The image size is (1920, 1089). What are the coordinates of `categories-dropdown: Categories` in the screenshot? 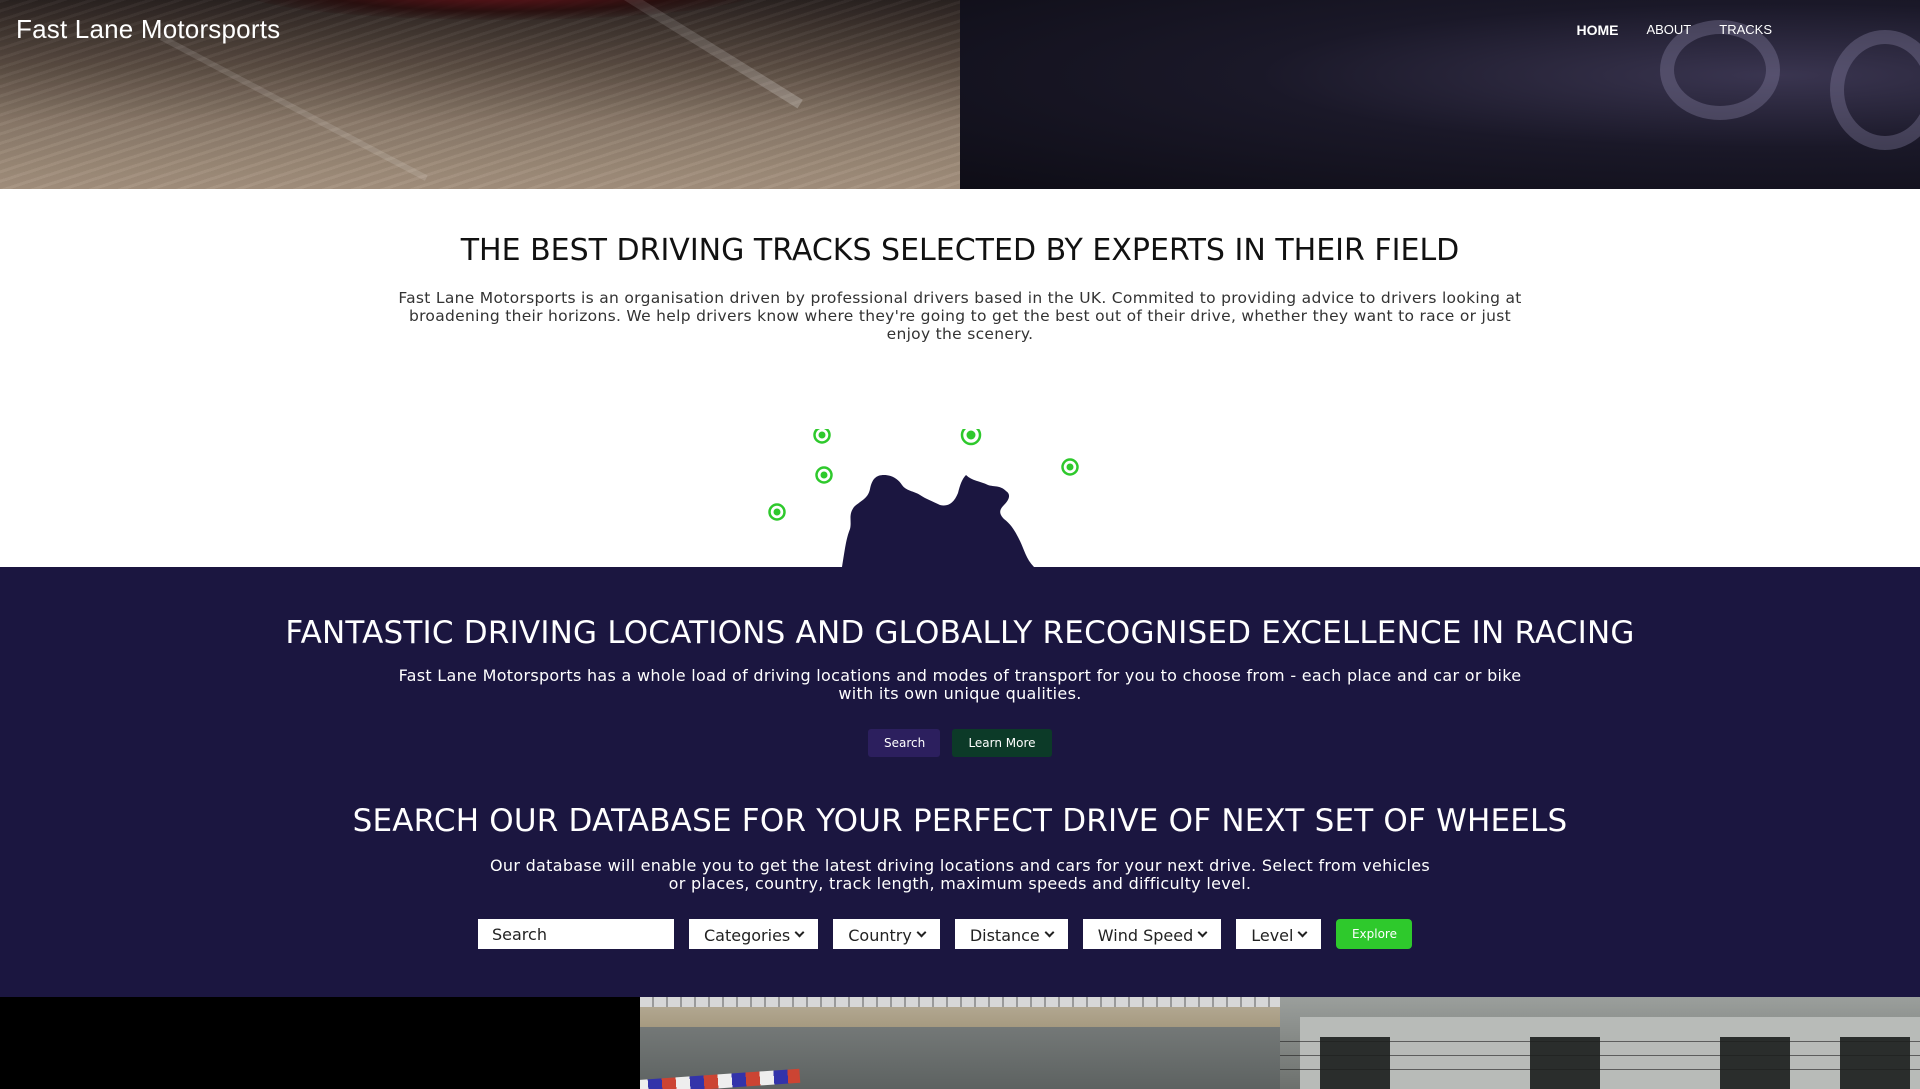 It's located at (754, 934).